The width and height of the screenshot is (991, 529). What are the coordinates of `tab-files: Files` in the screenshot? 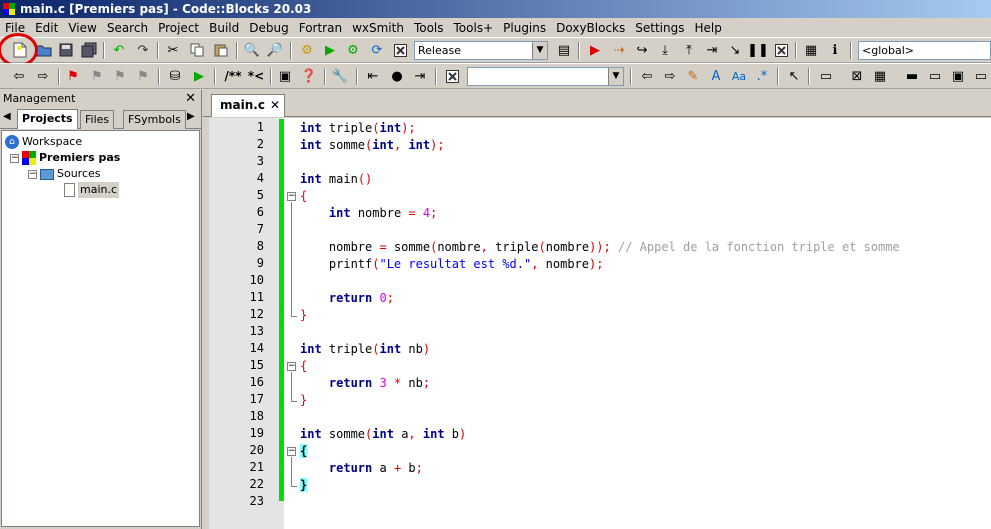 It's located at (97, 119).